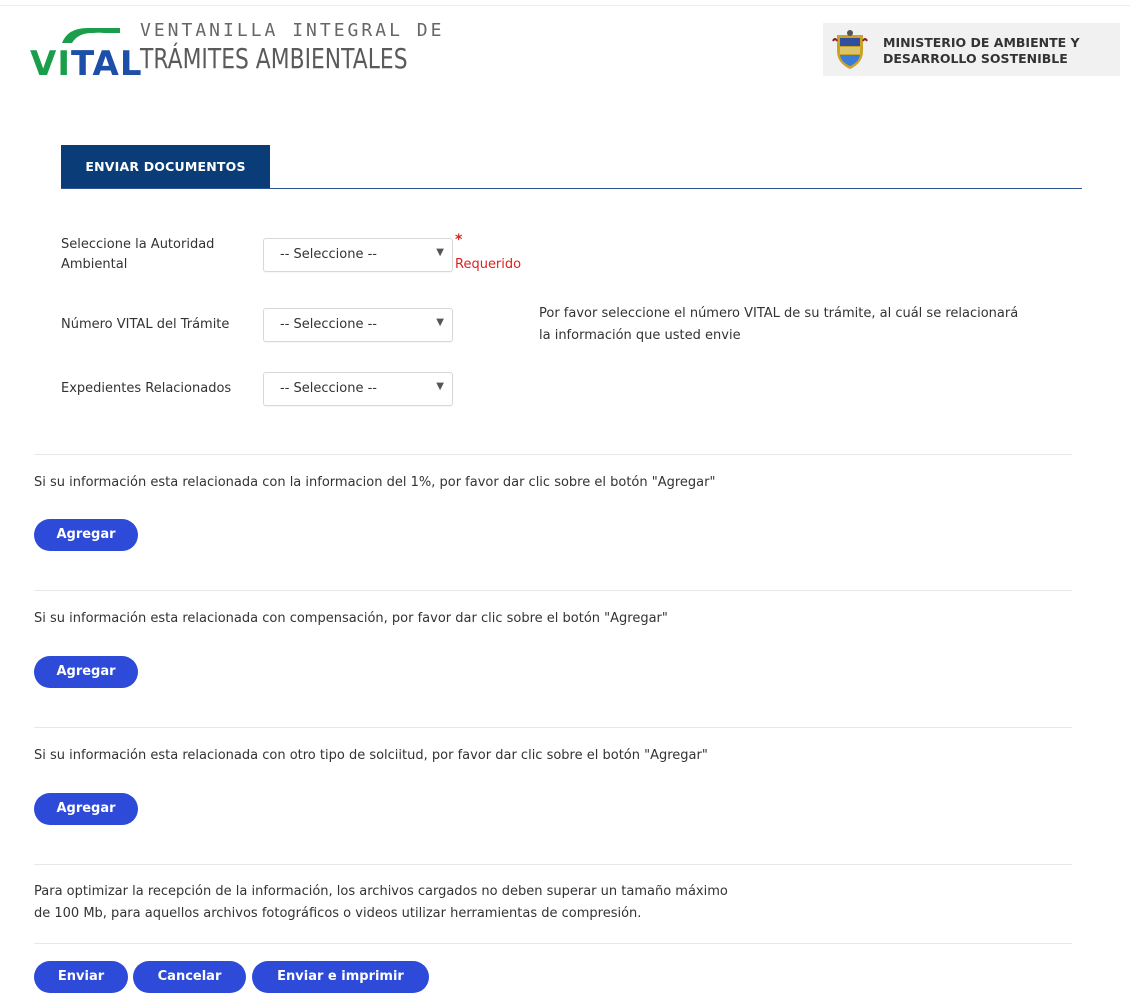 The height and width of the screenshot is (1003, 1130). I want to click on add-button-1pct: Agregar, so click(86, 535).